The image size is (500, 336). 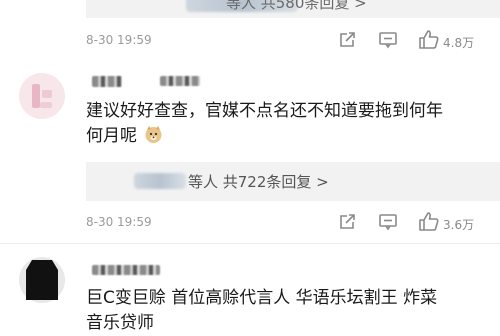 I want to click on comment-text: 建议好好查查，官媒不点名还不知道要拖到何年 何月呢, so click(x=264, y=125).